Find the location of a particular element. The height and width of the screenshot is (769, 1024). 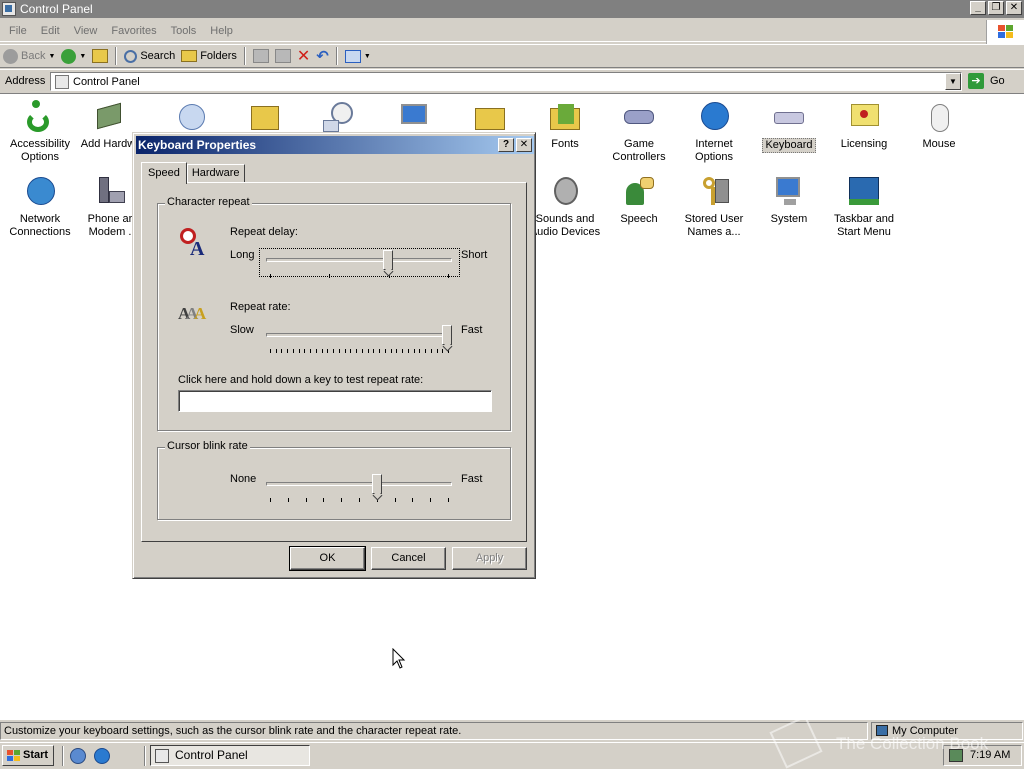

control-panel-icon is located at coordinates (9, 9).